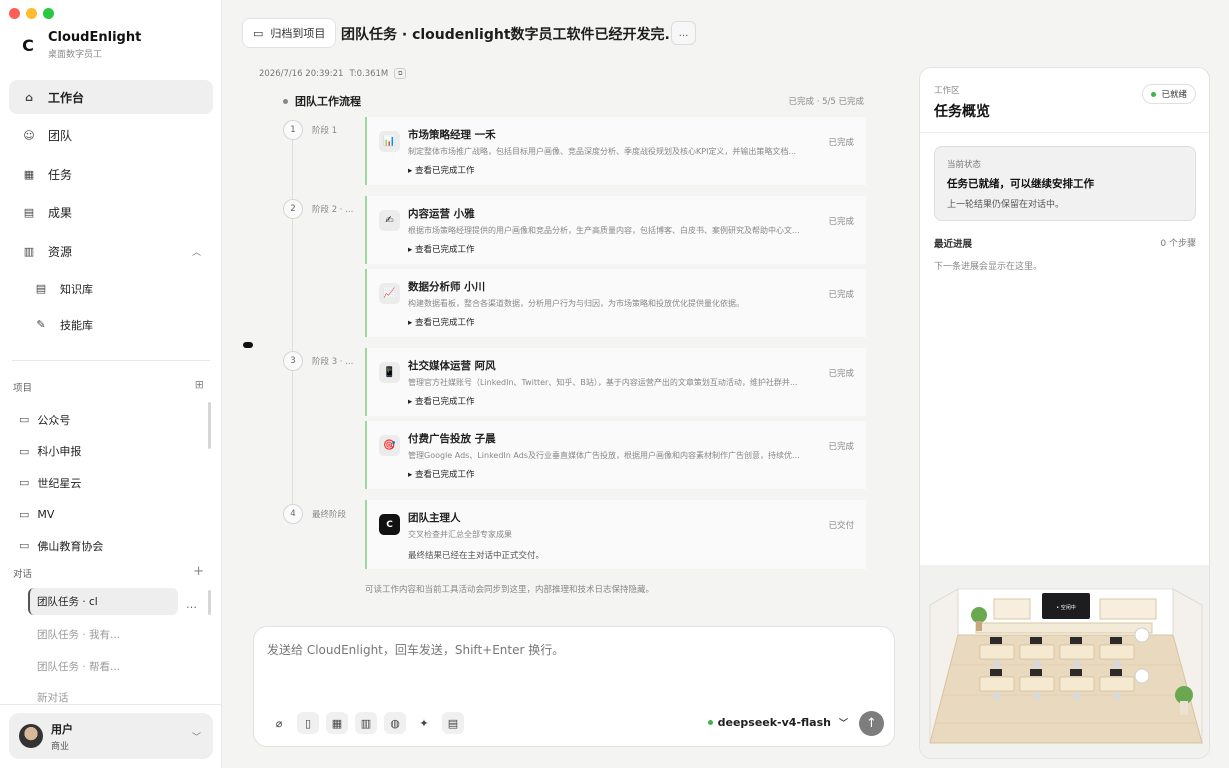  I want to click on resize-handle, so click(248, 345).